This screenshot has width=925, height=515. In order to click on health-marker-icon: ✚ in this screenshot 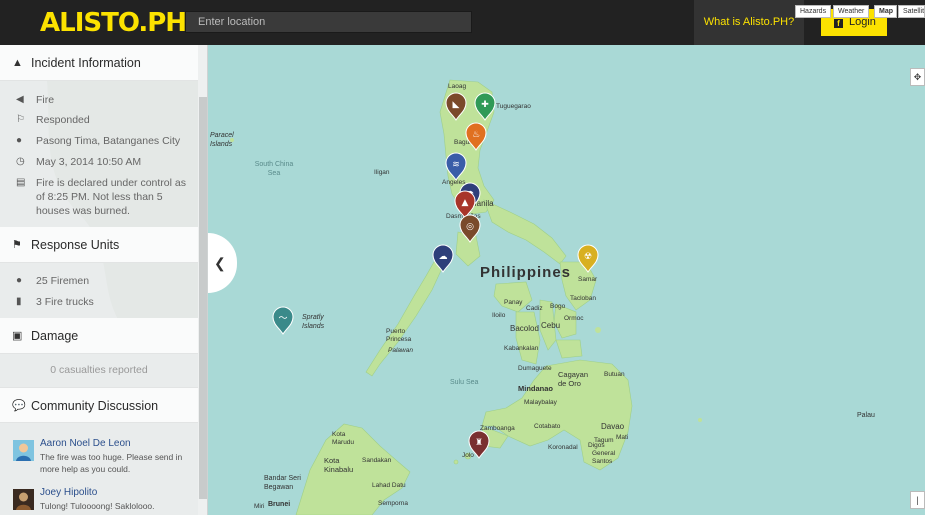, I will do `click(485, 106)`.